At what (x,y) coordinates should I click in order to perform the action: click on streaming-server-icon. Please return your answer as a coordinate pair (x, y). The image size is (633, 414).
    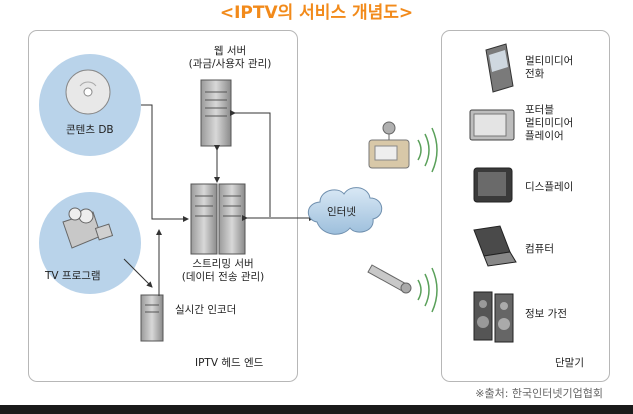
    Looking at the image, I should click on (218, 219).